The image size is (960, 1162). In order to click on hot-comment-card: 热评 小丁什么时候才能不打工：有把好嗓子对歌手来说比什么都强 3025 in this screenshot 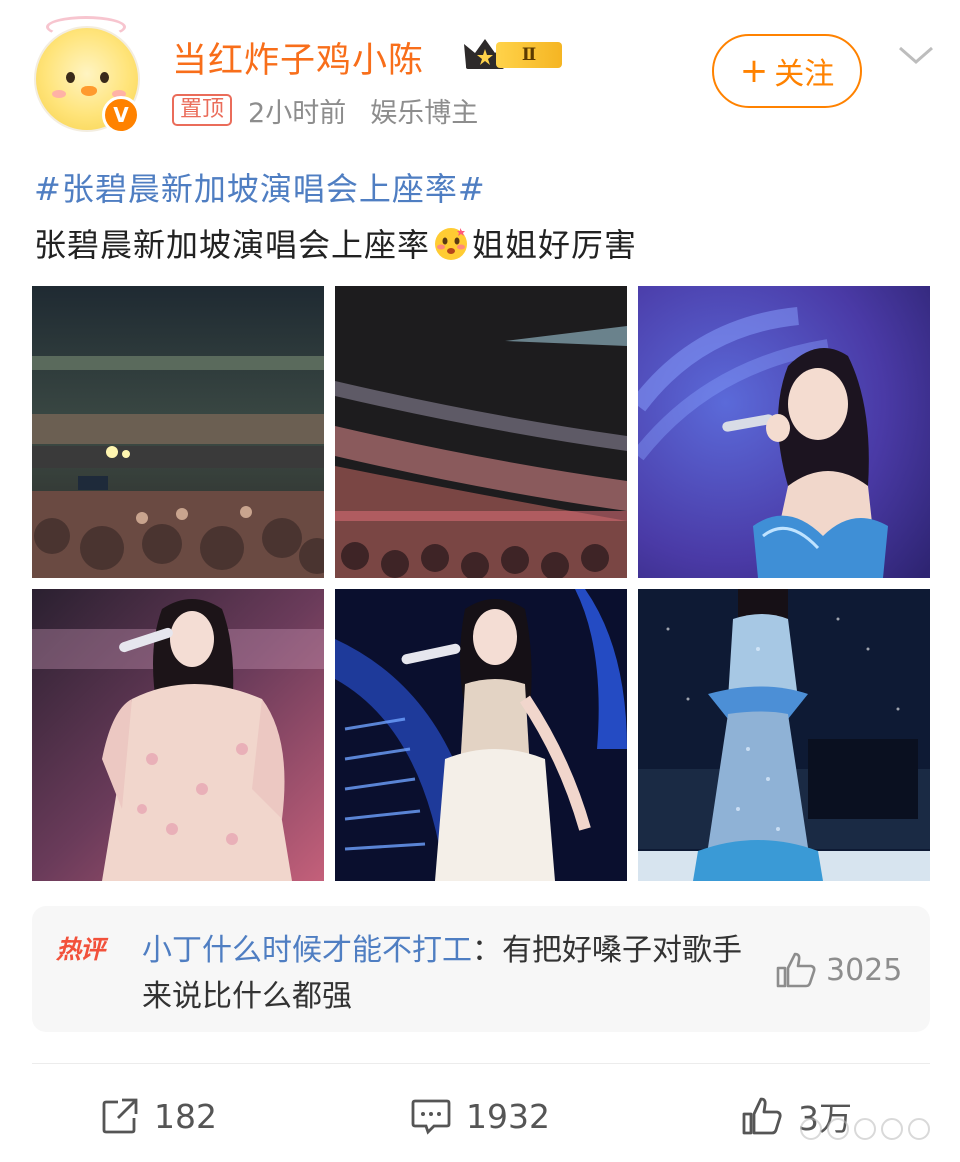, I will do `click(481, 969)`.